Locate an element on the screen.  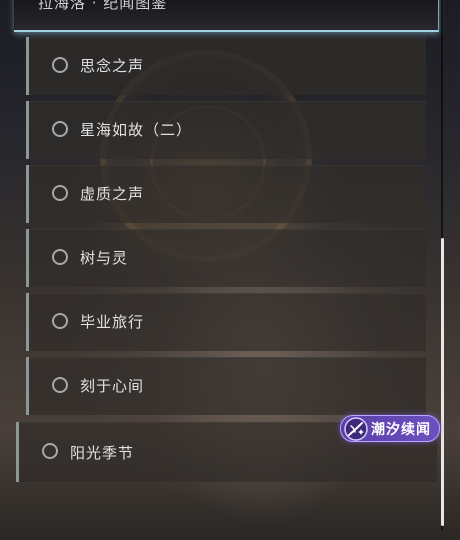
list-item-shuyuling: 树与灵 is located at coordinates (226, 258).